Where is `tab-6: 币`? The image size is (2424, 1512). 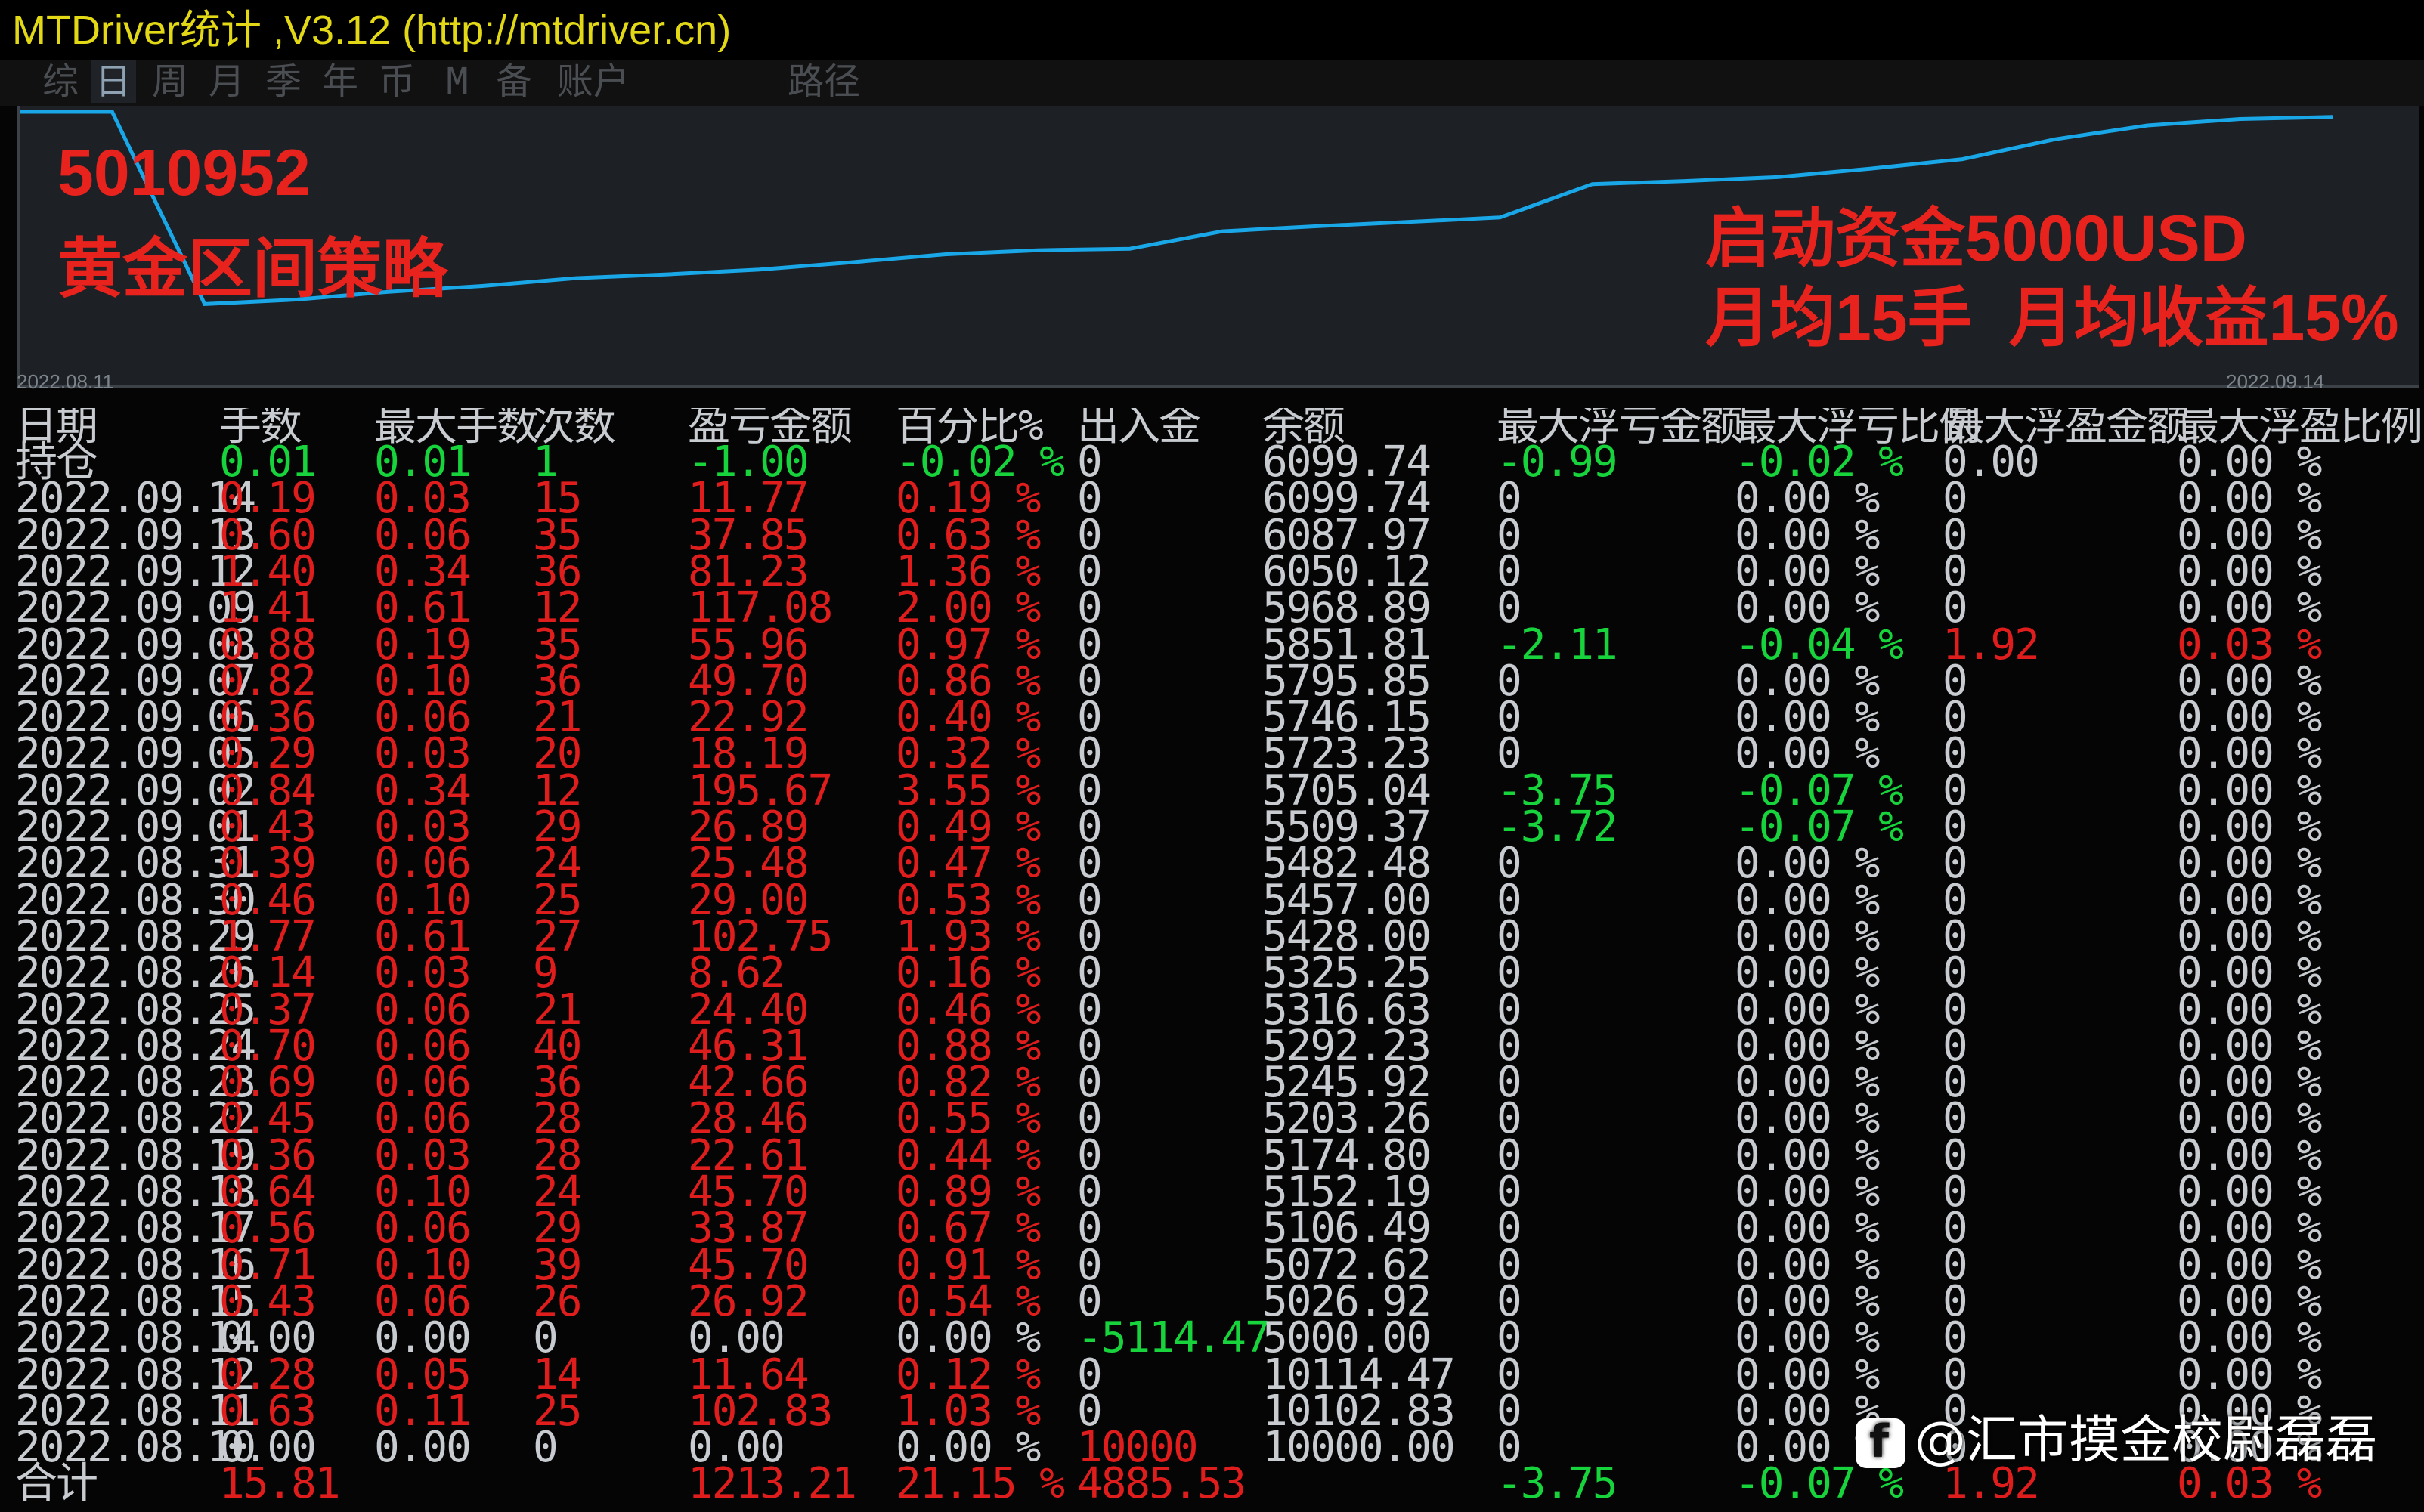 tab-6: 币 is located at coordinates (396, 81).